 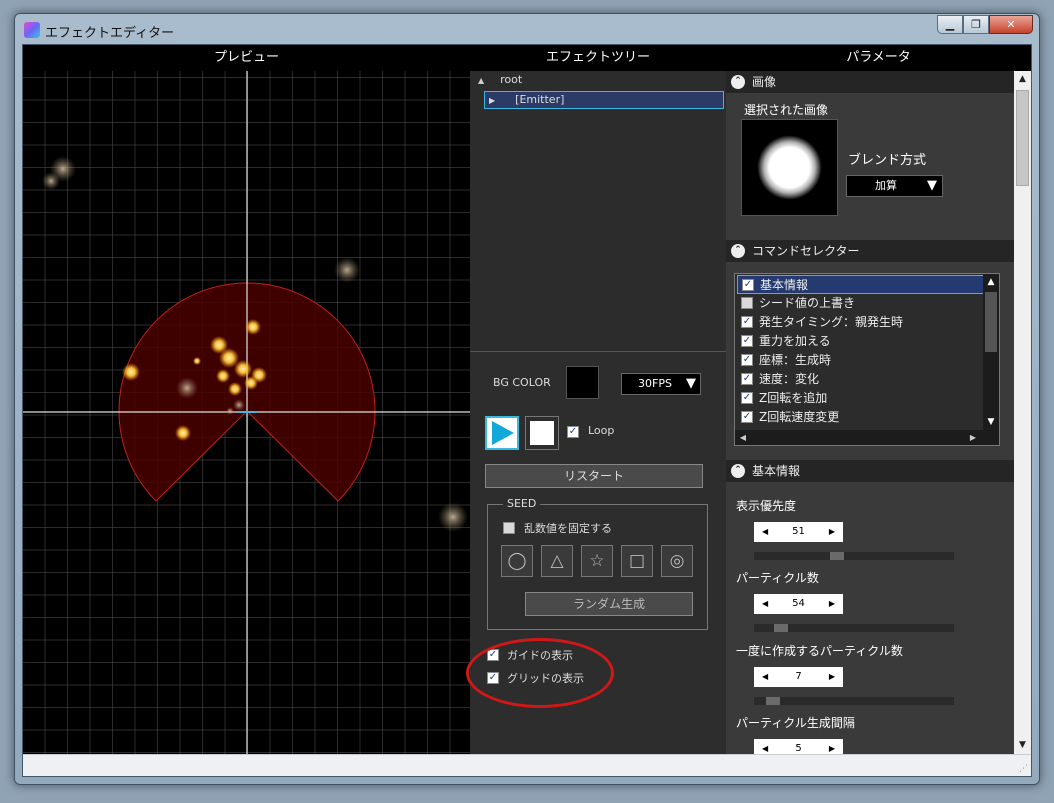 I want to click on field-label: パーティクル生成間隔, so click(x=795, y=723).